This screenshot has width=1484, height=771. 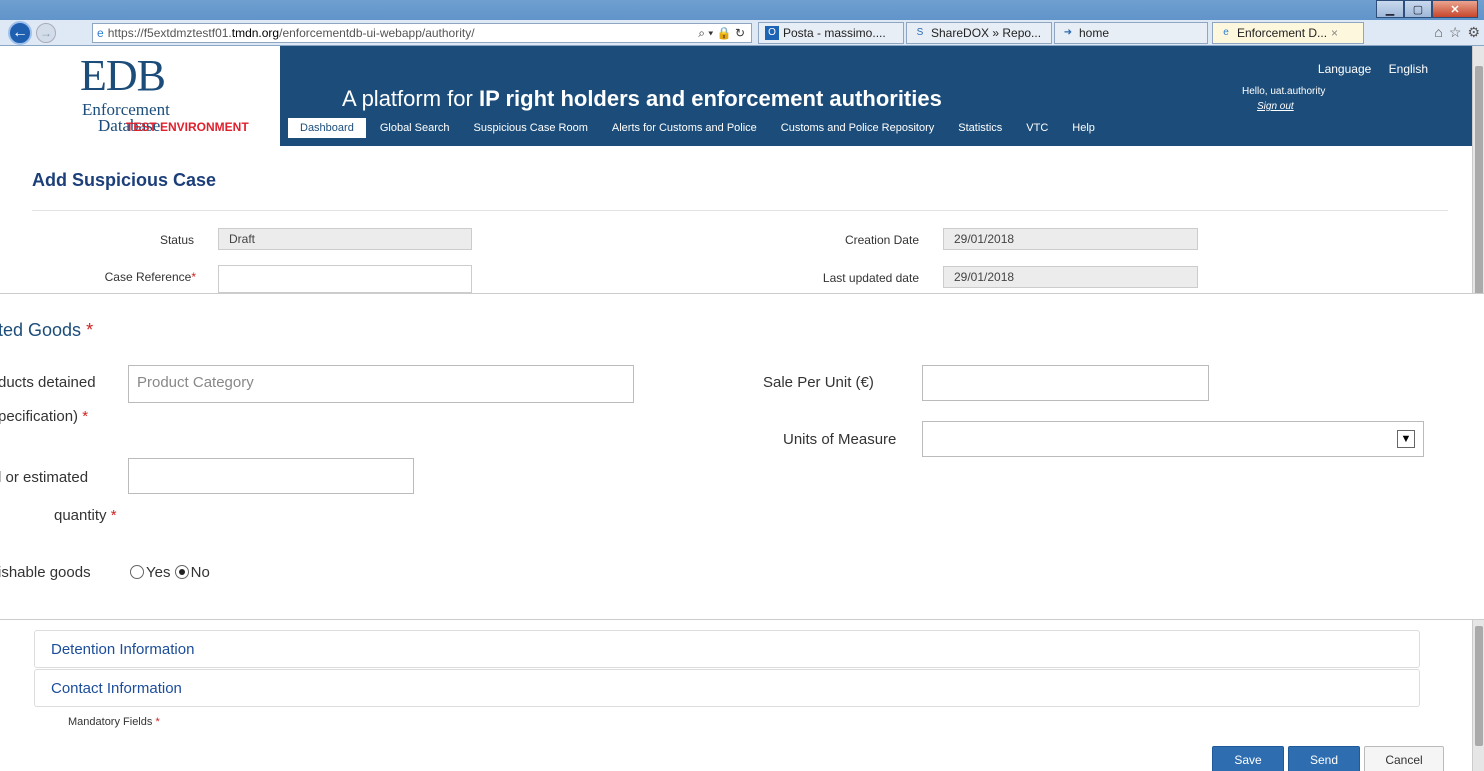 I want to click on browser-toolbar: ⌂ ☆ ⚙, so click(x=1457, y=32).